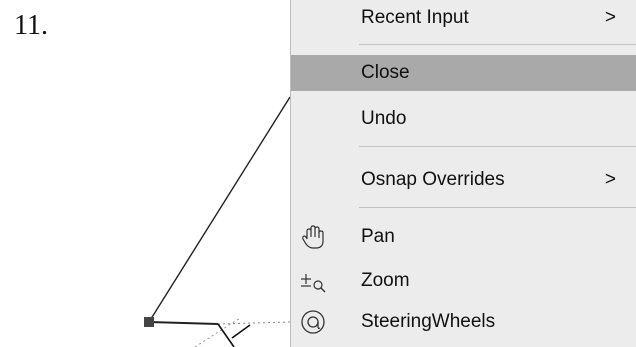 This screenshot has height=347, width=636. I want to click on menu-item-label: Recent Input, so click(415, 17).